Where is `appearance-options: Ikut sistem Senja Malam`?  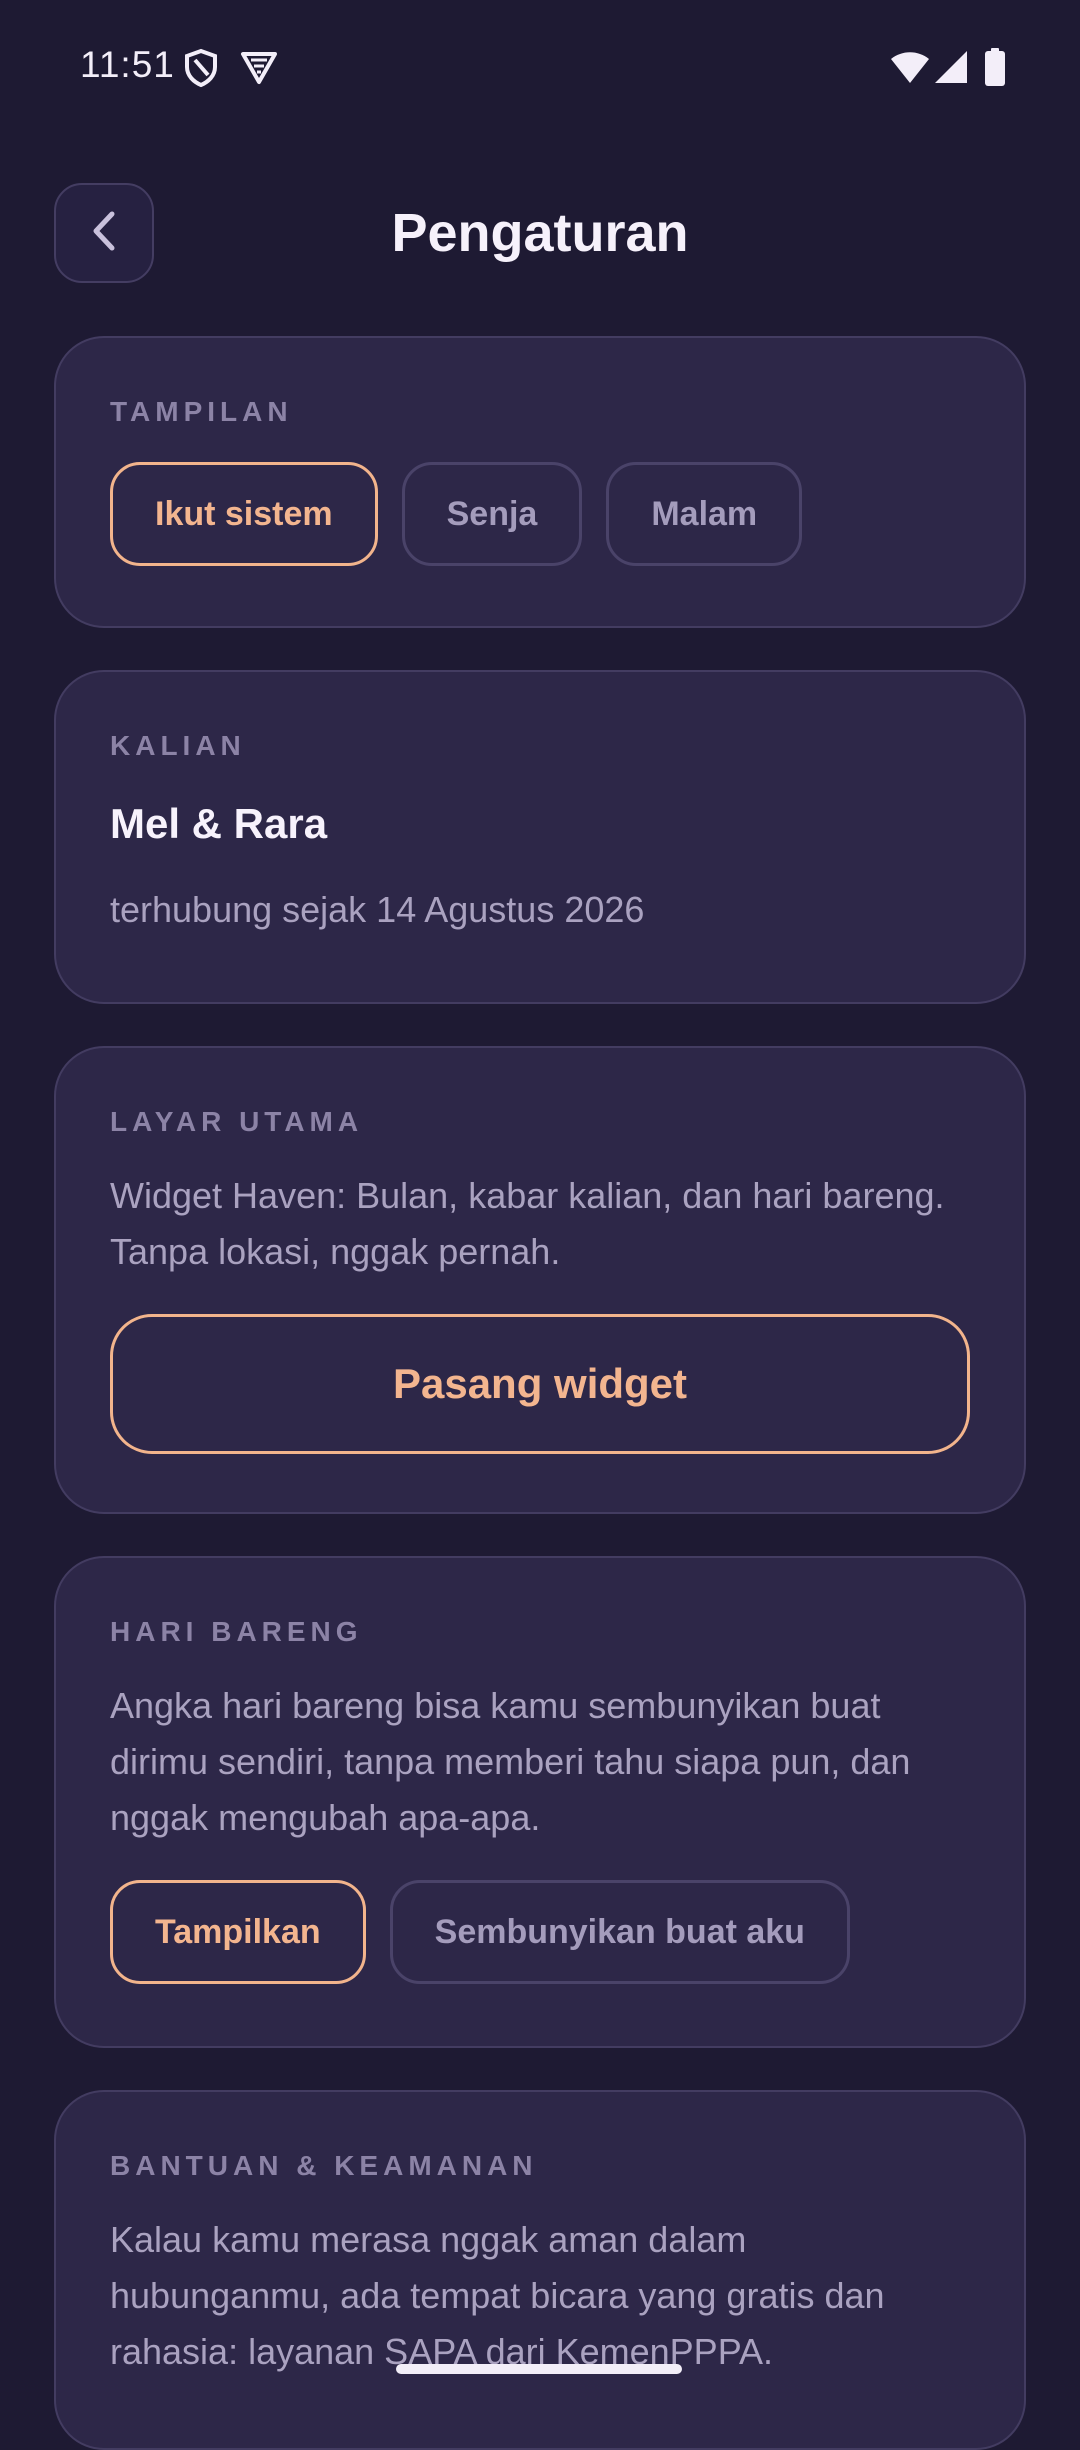 appearance-options: Ikut sistem Senja Malam is located at coordinates (540, 514).